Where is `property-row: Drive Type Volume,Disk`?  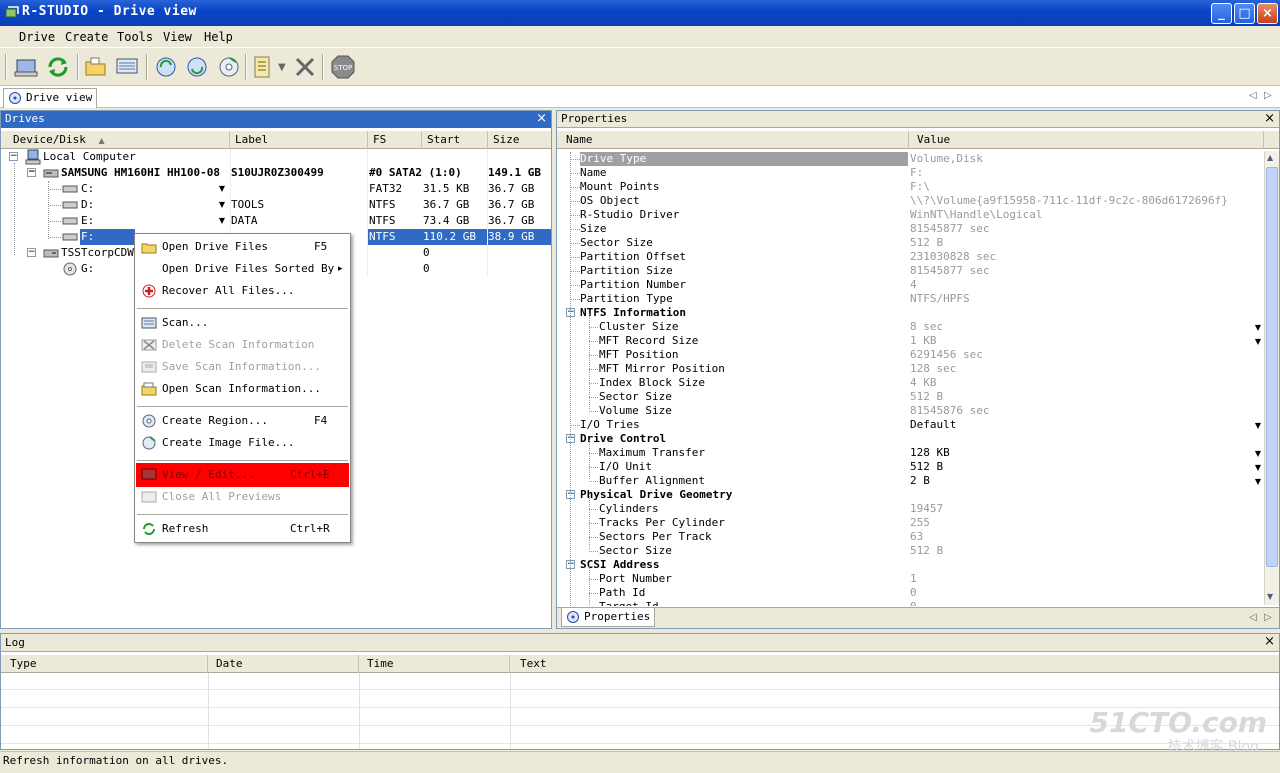 property-row: Drive Type Volume,Disk is located at coordinates (910, 159).